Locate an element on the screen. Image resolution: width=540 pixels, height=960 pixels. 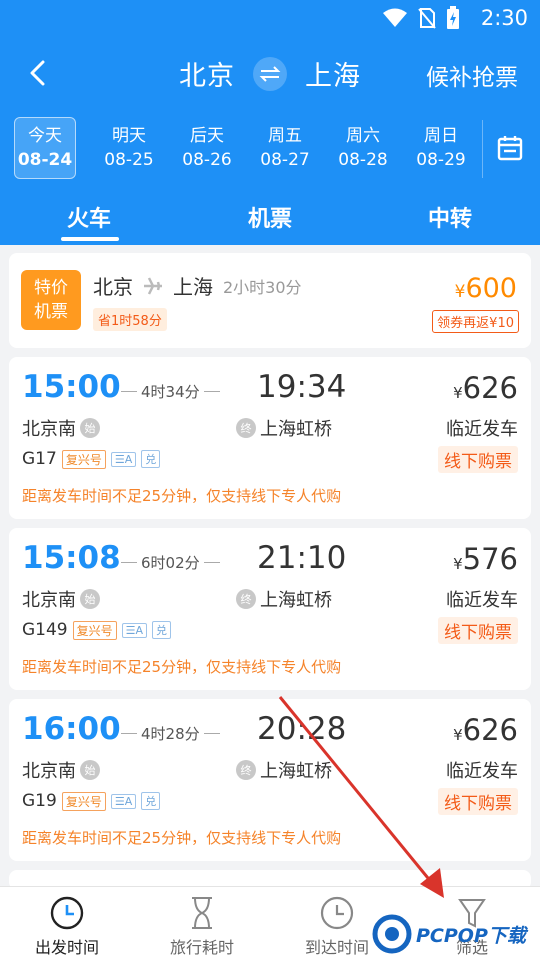
mode-tabs: 火车 机票 中转 is located at coordinates (270, 220).